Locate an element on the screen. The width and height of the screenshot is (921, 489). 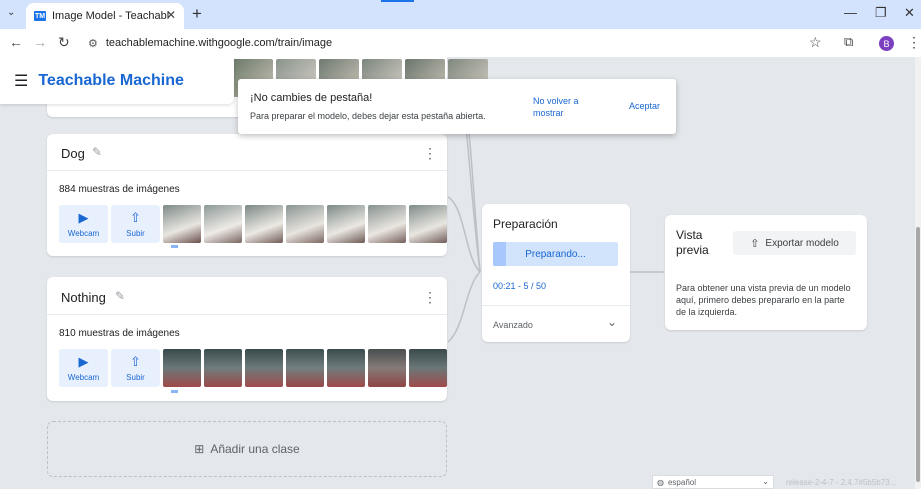
add-box-icon: ⊞ is located at coordinates (199, 449).